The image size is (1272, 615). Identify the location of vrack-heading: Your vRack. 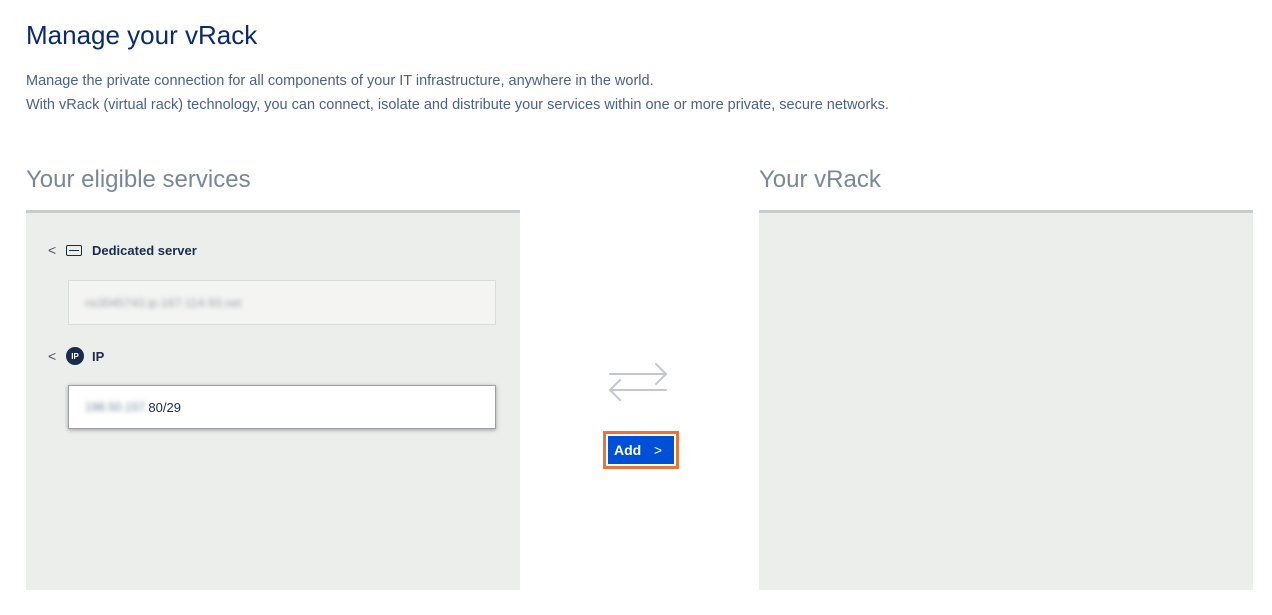
(820, 179).